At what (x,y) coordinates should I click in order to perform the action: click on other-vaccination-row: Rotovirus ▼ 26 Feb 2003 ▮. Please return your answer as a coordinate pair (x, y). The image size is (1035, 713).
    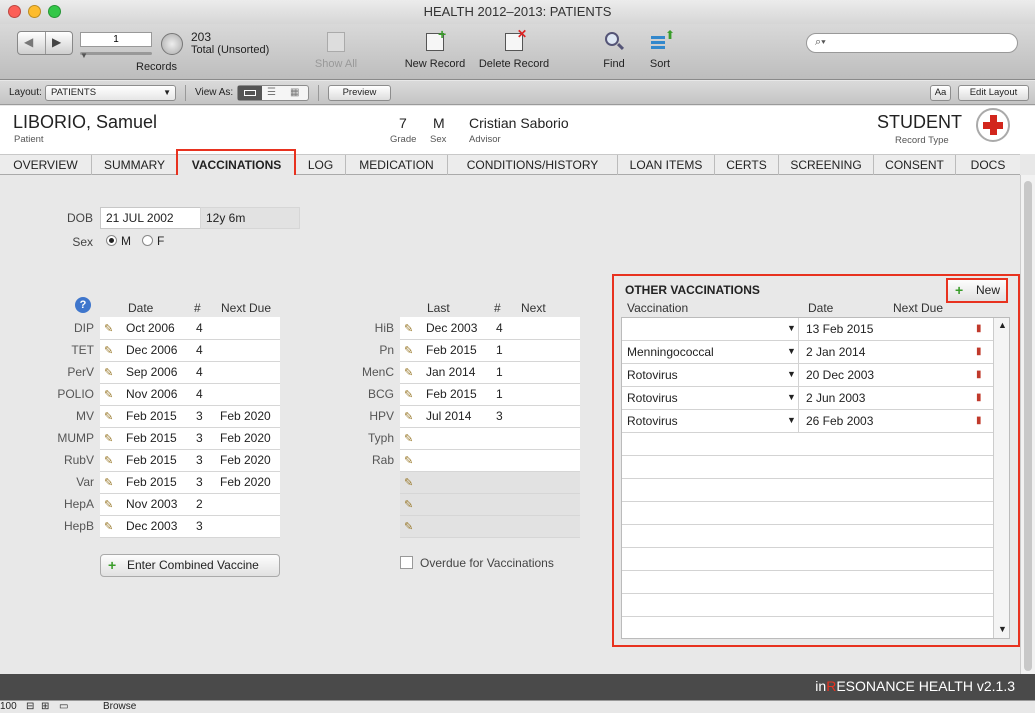
    Looking at the image, I should click on (807, 421).